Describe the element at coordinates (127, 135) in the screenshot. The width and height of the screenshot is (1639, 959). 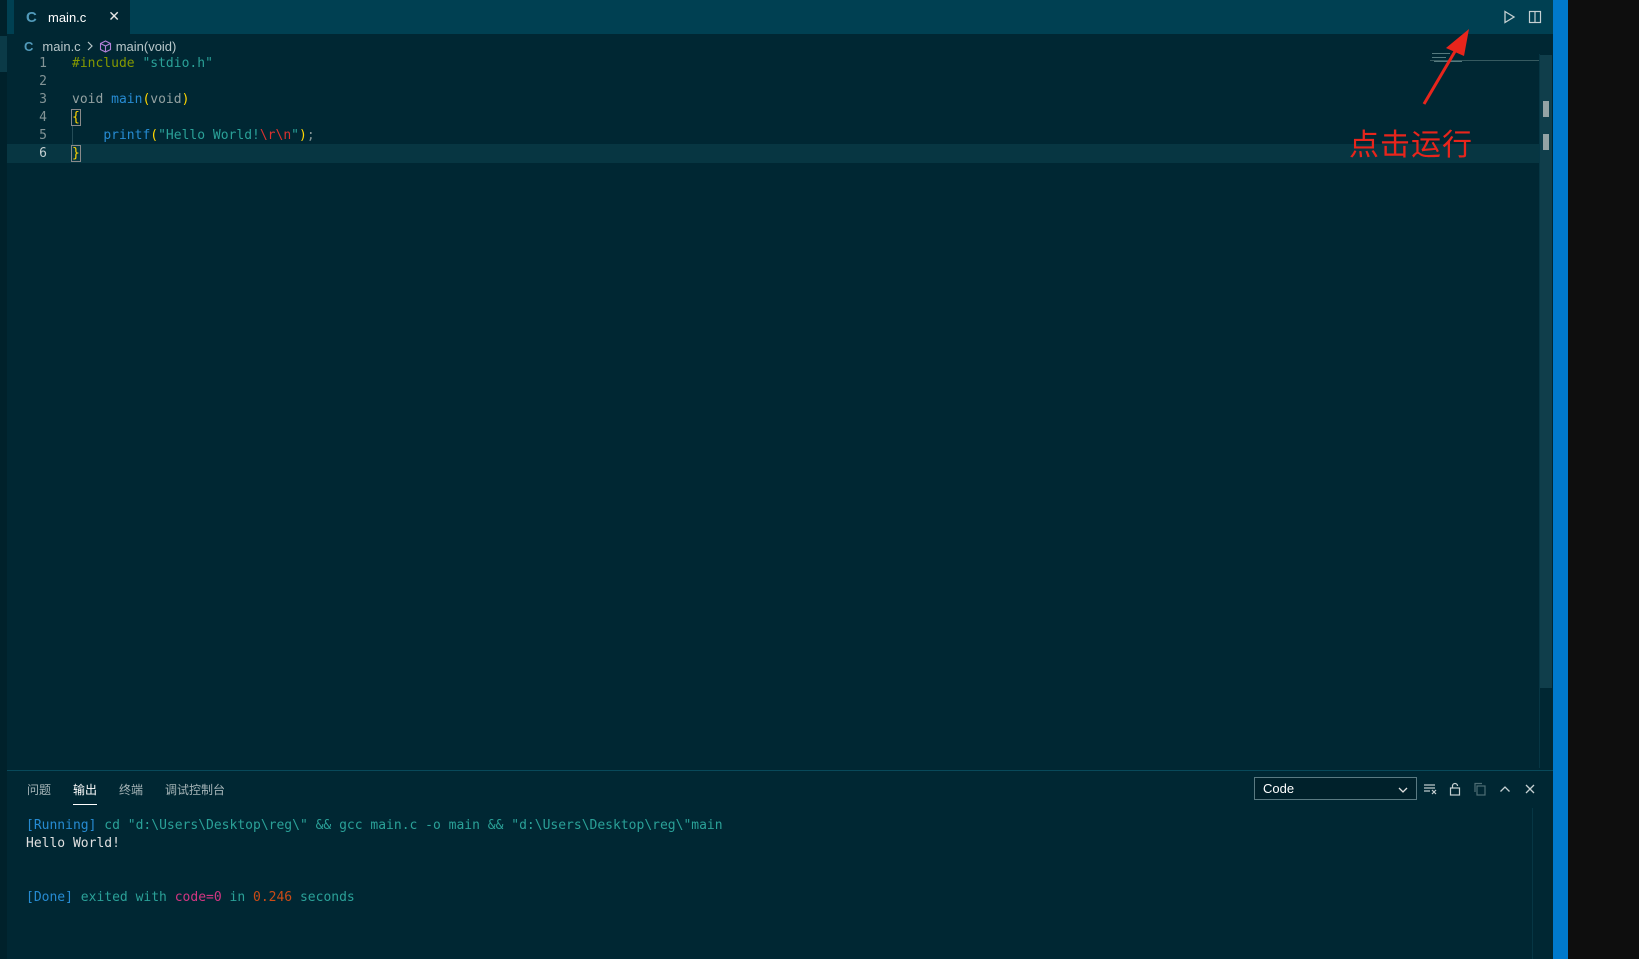
I see `token-function: printf` at that location.